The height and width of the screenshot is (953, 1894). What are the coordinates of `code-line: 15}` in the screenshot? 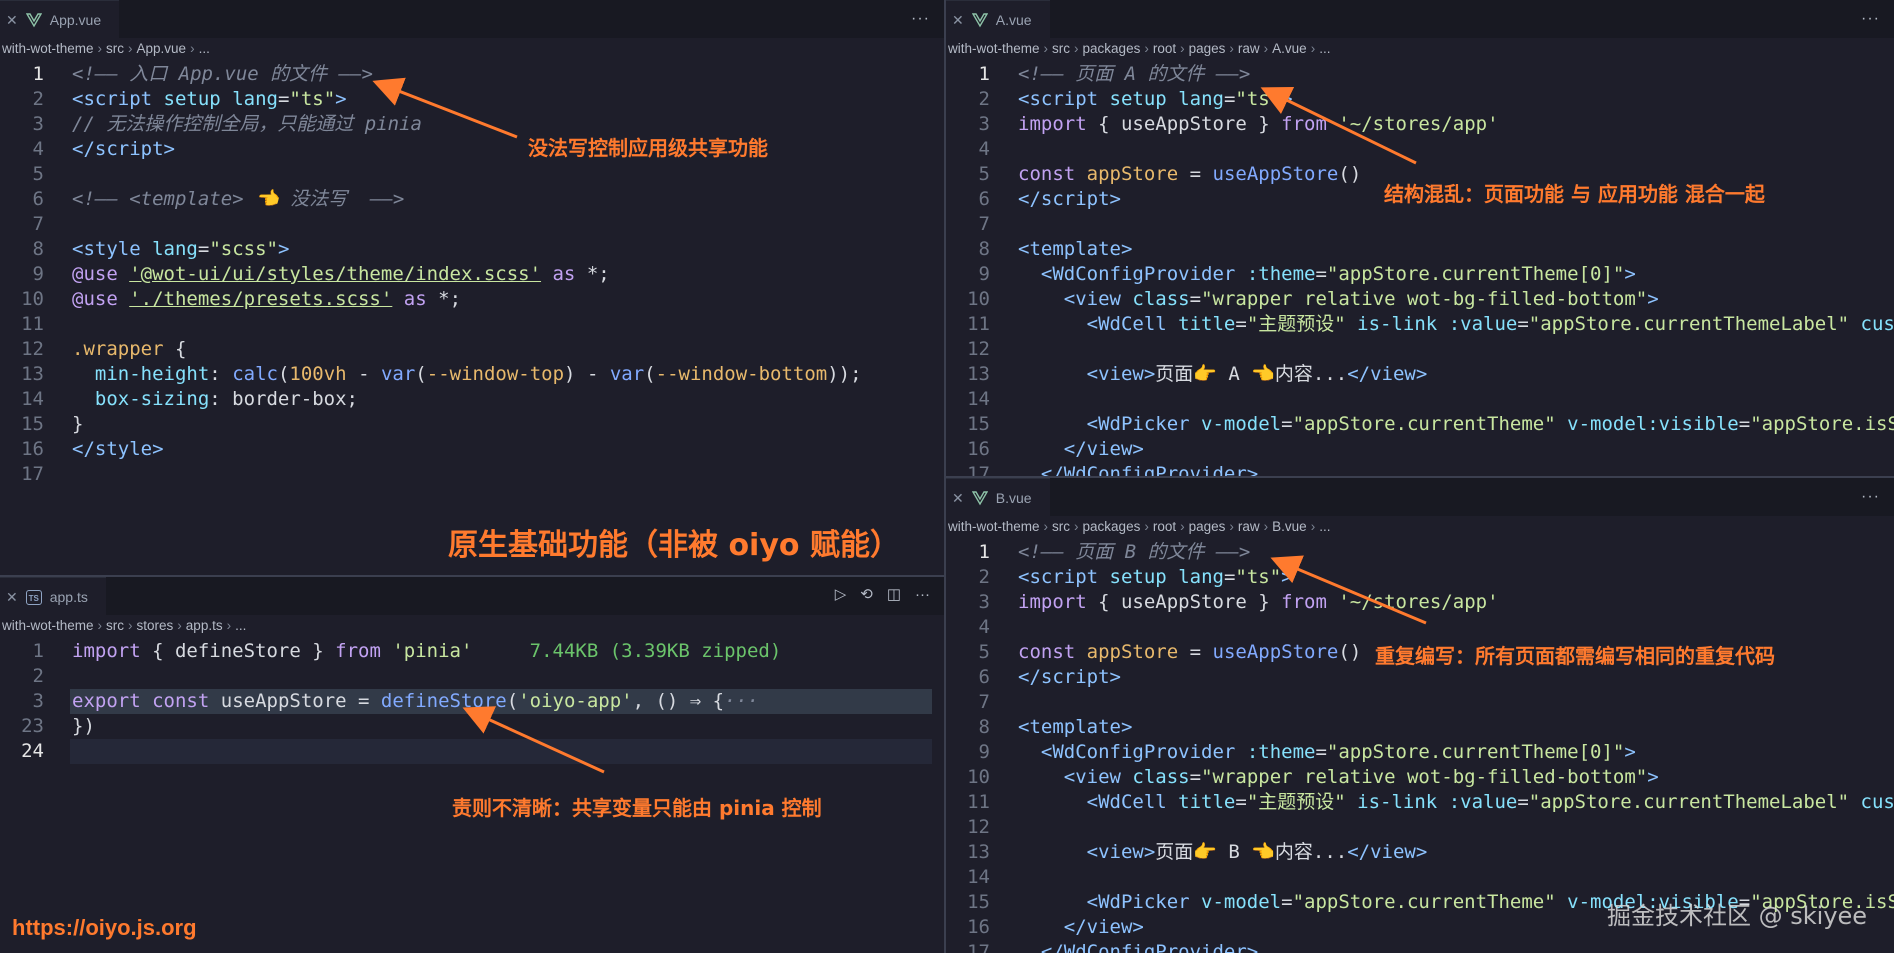 It's located at (472, 424).